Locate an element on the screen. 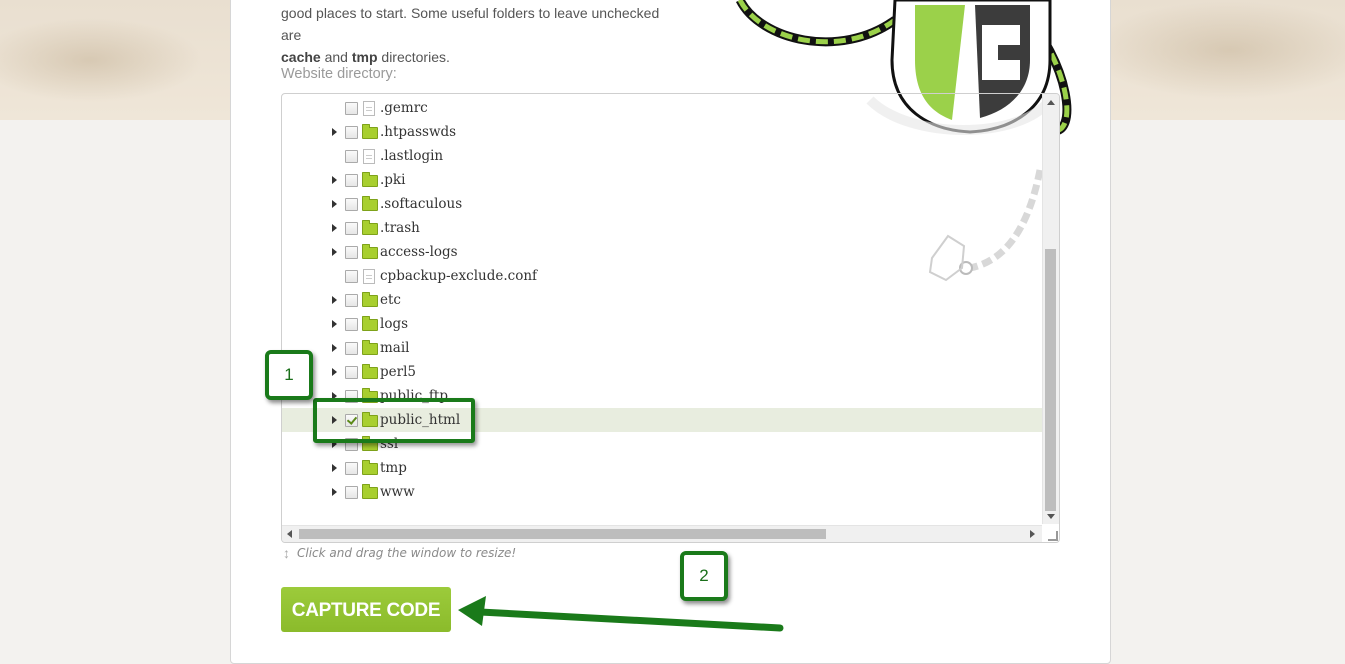  vertical-scroll-thumb is located at coordinates (1050, 380).